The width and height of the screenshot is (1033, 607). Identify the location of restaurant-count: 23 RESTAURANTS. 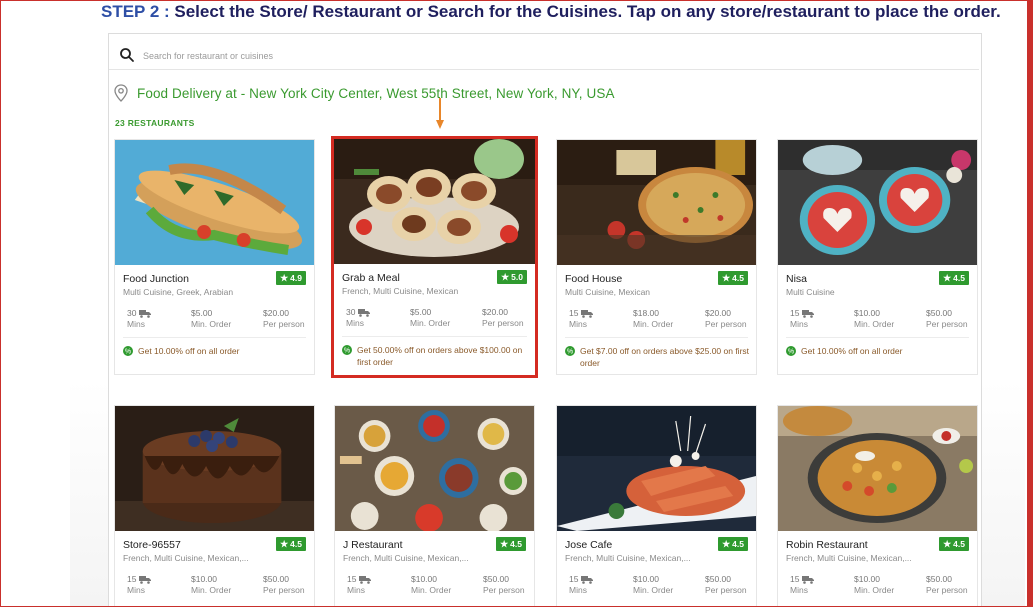
(155, 123).